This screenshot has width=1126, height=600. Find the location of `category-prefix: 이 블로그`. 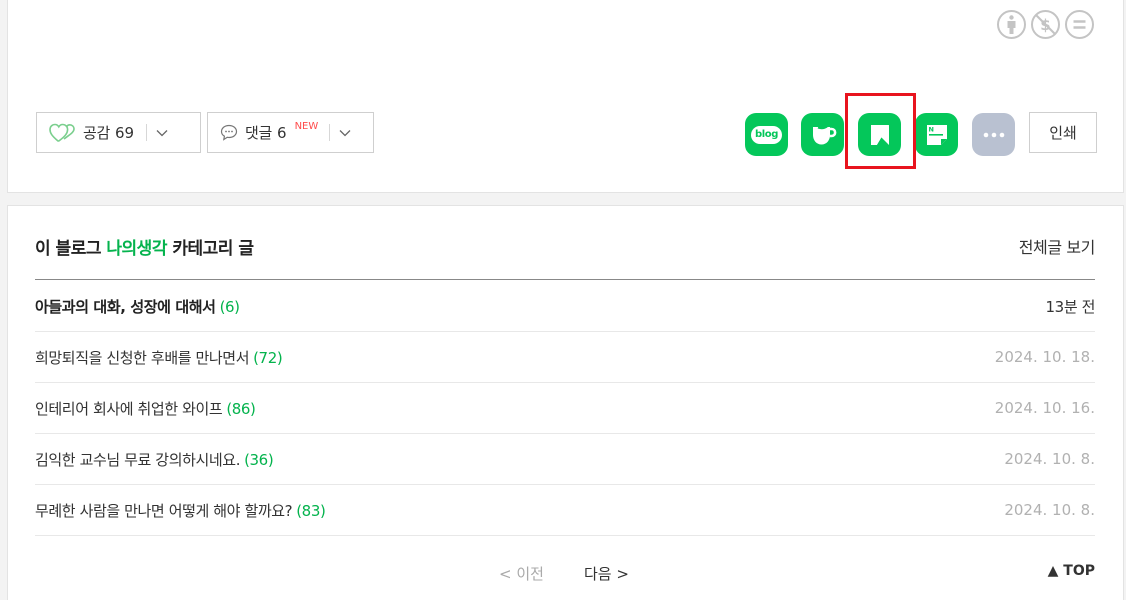

category-prefix: 이 블로그 is located at coordinates (71, 249).